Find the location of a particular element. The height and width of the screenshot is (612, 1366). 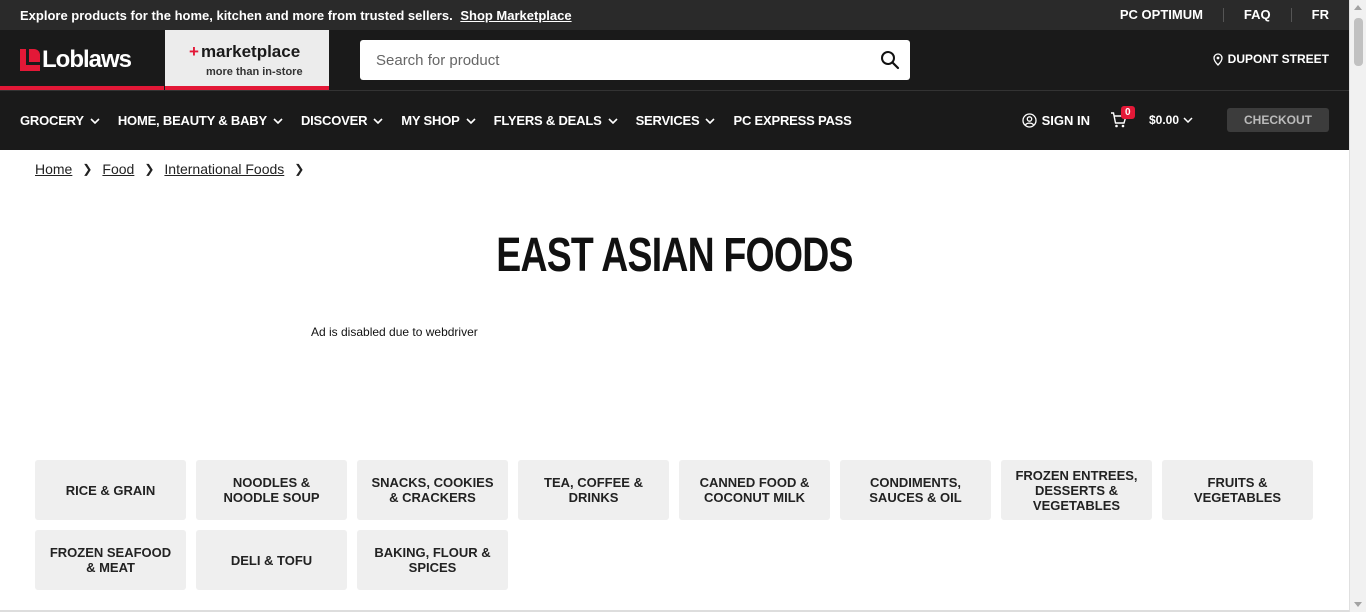

category-tile-canned-food: CANNED FOOD & COCONUT MILK is located at coordinates (754, 490).